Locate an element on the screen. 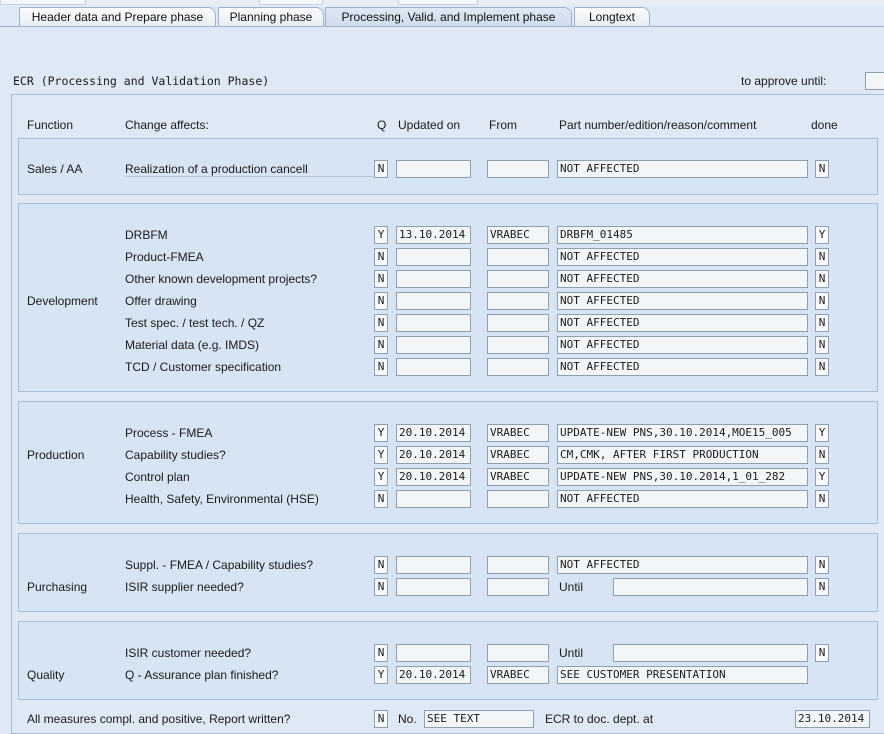  function-label: Production is located at coordinates (56, 455).